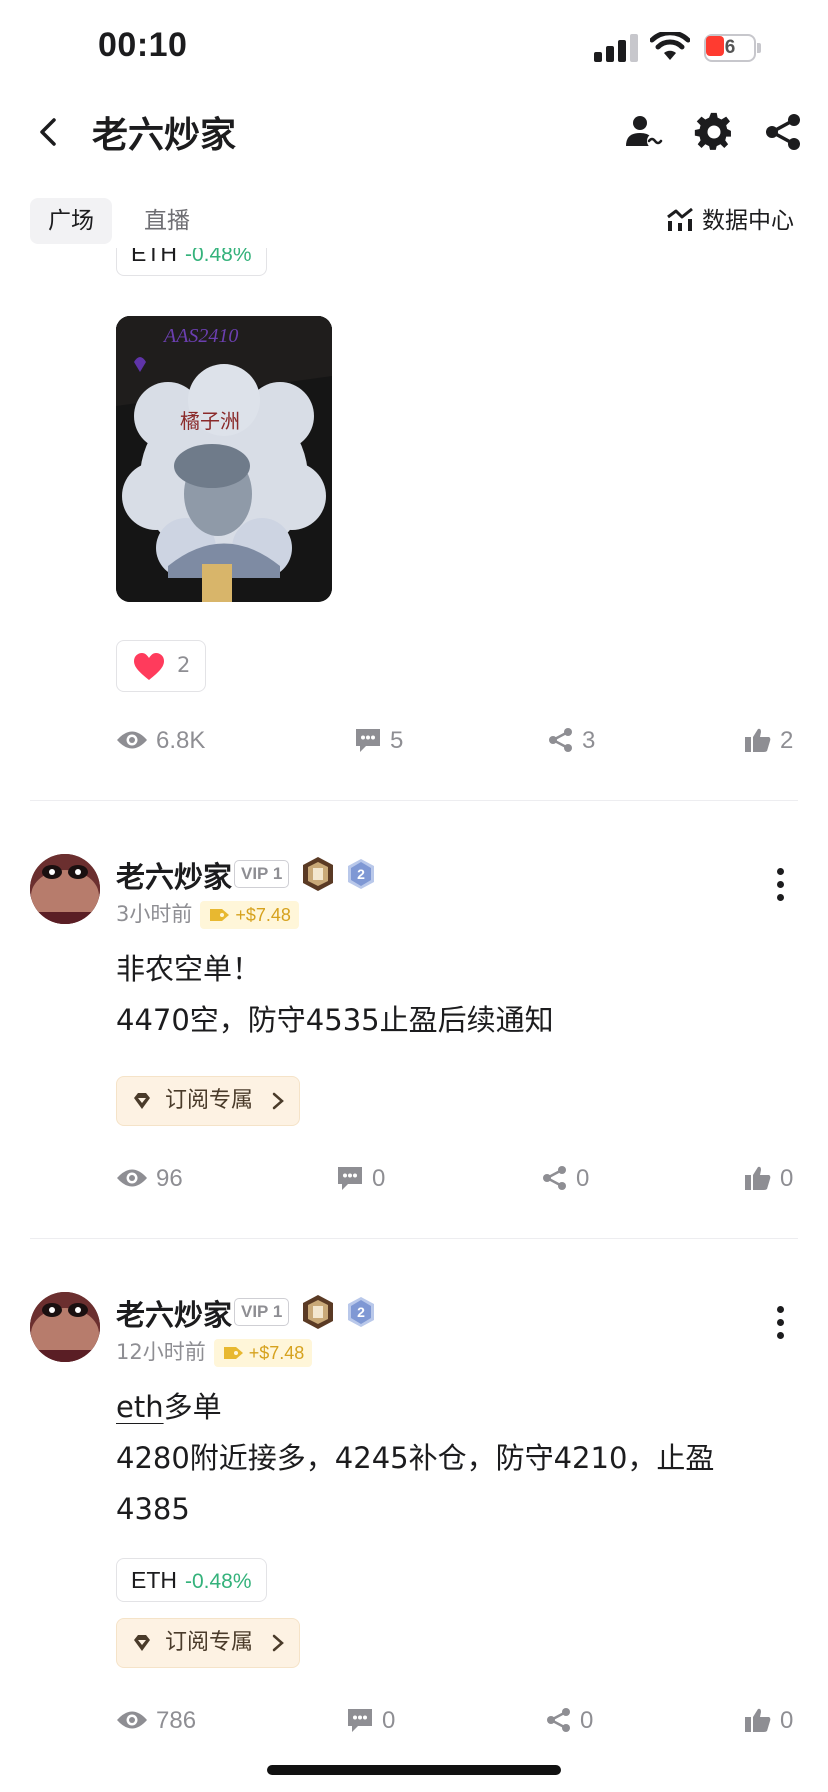 Image resolution: width=828 pixels, height=1792 pixels. Describe the element at coordinates (414, 894) in the screenshot. I see `post-header: 老六炒家 VIP 1 2 3小时前 +$7.48` at that location.